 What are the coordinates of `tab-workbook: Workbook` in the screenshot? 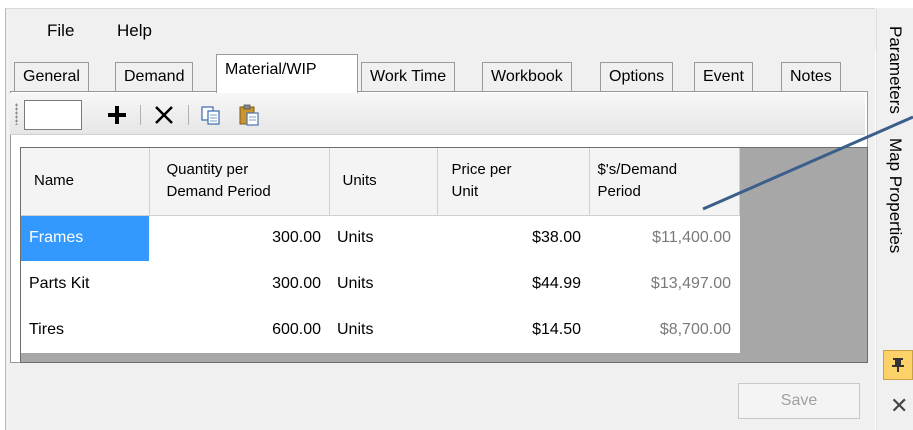 It's located at (527, 77).